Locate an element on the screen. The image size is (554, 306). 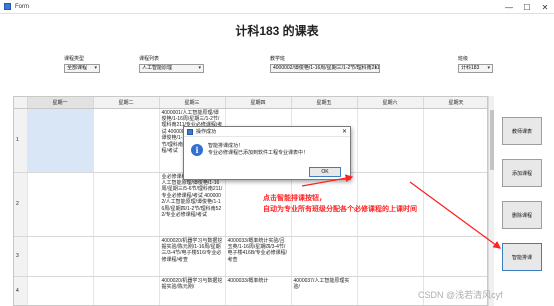
table-cell: 4000037/人工智能原理实验/ is located at coordinates (324, 290).